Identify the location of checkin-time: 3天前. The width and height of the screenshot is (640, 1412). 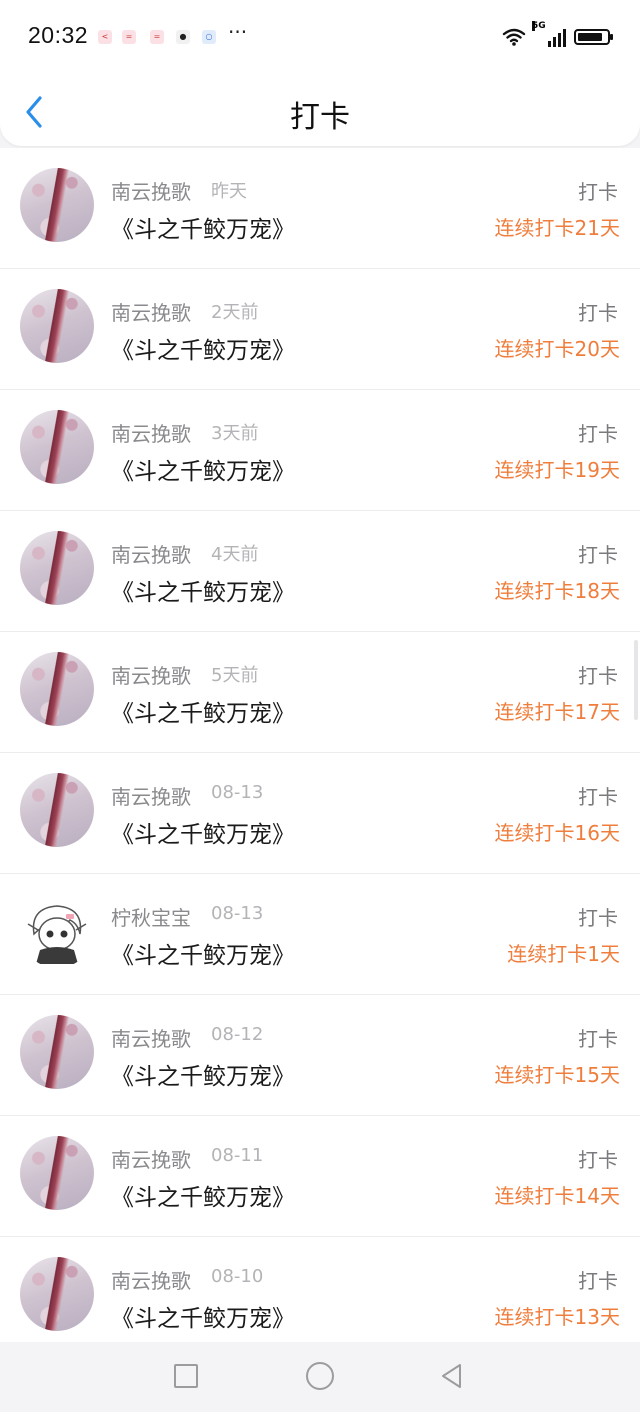
(235, 433).